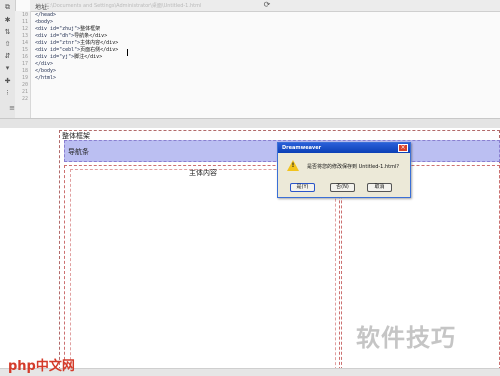 The image size is (500, 376). What do you see at coordinates (403, 148) in the screenshot?
I see `close-icon: ×` at bounding box center [403, 148].